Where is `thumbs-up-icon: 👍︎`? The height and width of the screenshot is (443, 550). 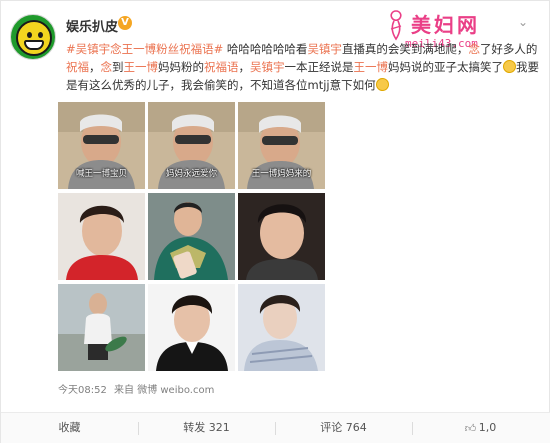
thumbs-up-icon: 👍︎ is located at coordinates (470, 428).